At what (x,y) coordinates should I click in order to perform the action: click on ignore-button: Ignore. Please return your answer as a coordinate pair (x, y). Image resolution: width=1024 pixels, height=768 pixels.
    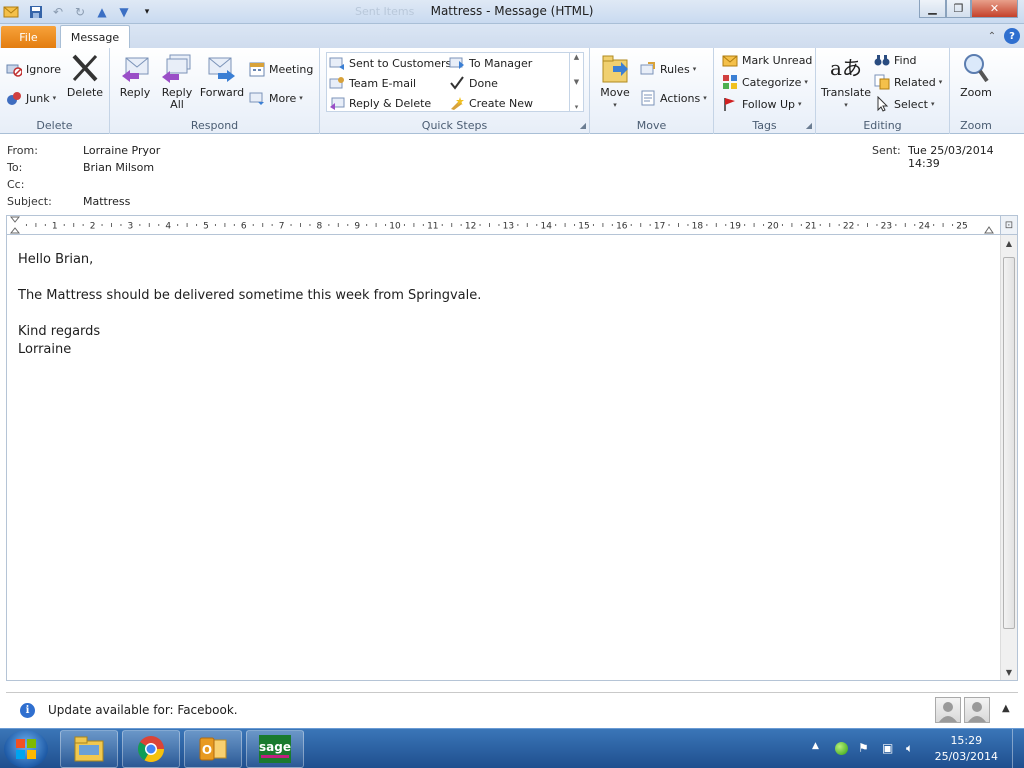
    Looking at the image, I should click on (33, 69).